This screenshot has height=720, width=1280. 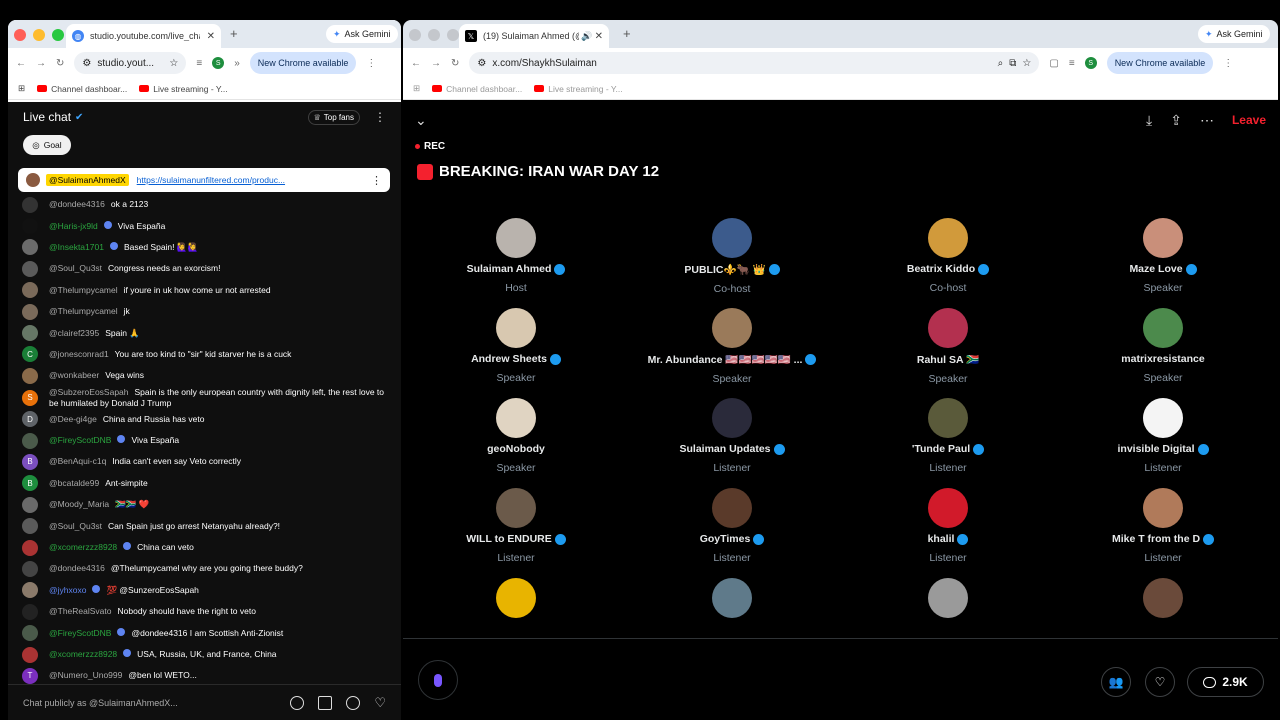 I want to click on chat-author: @TheRealSvato, so click(x=80, y=611).